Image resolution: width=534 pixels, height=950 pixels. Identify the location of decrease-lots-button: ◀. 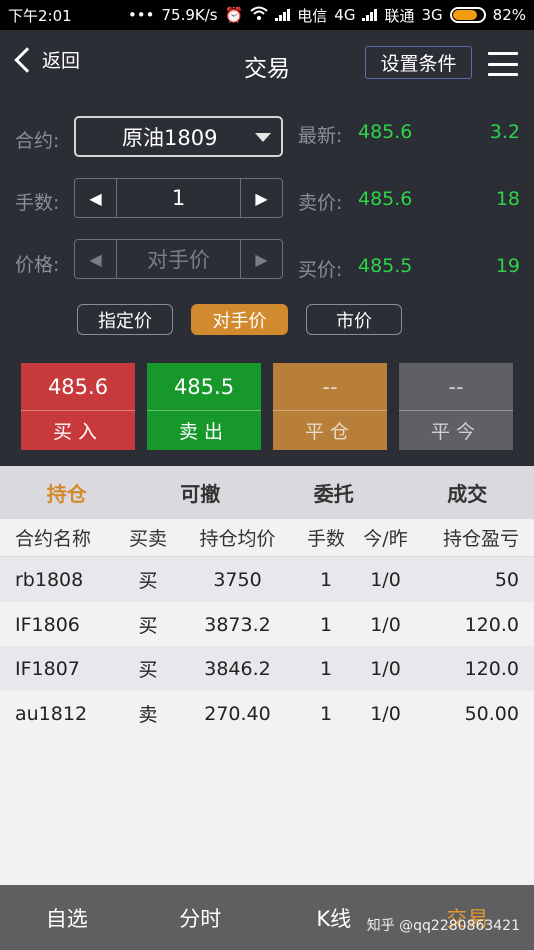
(95, 198).